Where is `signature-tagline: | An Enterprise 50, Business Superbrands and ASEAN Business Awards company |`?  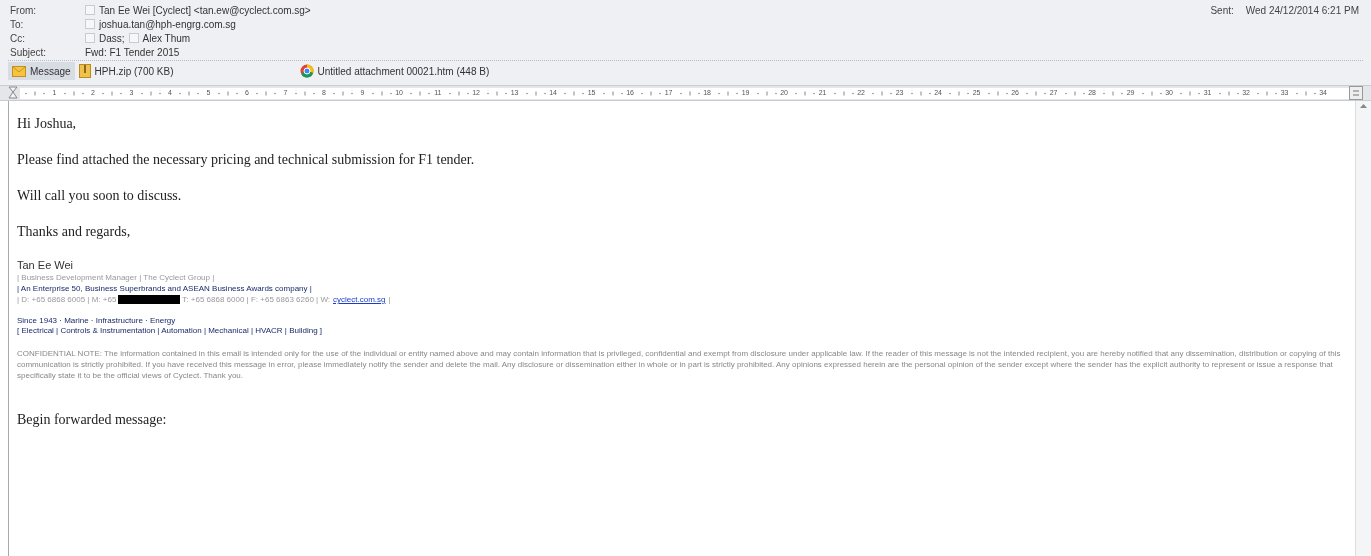 signature-tagline: | An Enterprise 50, Business Superbrands and ASEAN Business Awards company | is located at coordinates (165, 288).